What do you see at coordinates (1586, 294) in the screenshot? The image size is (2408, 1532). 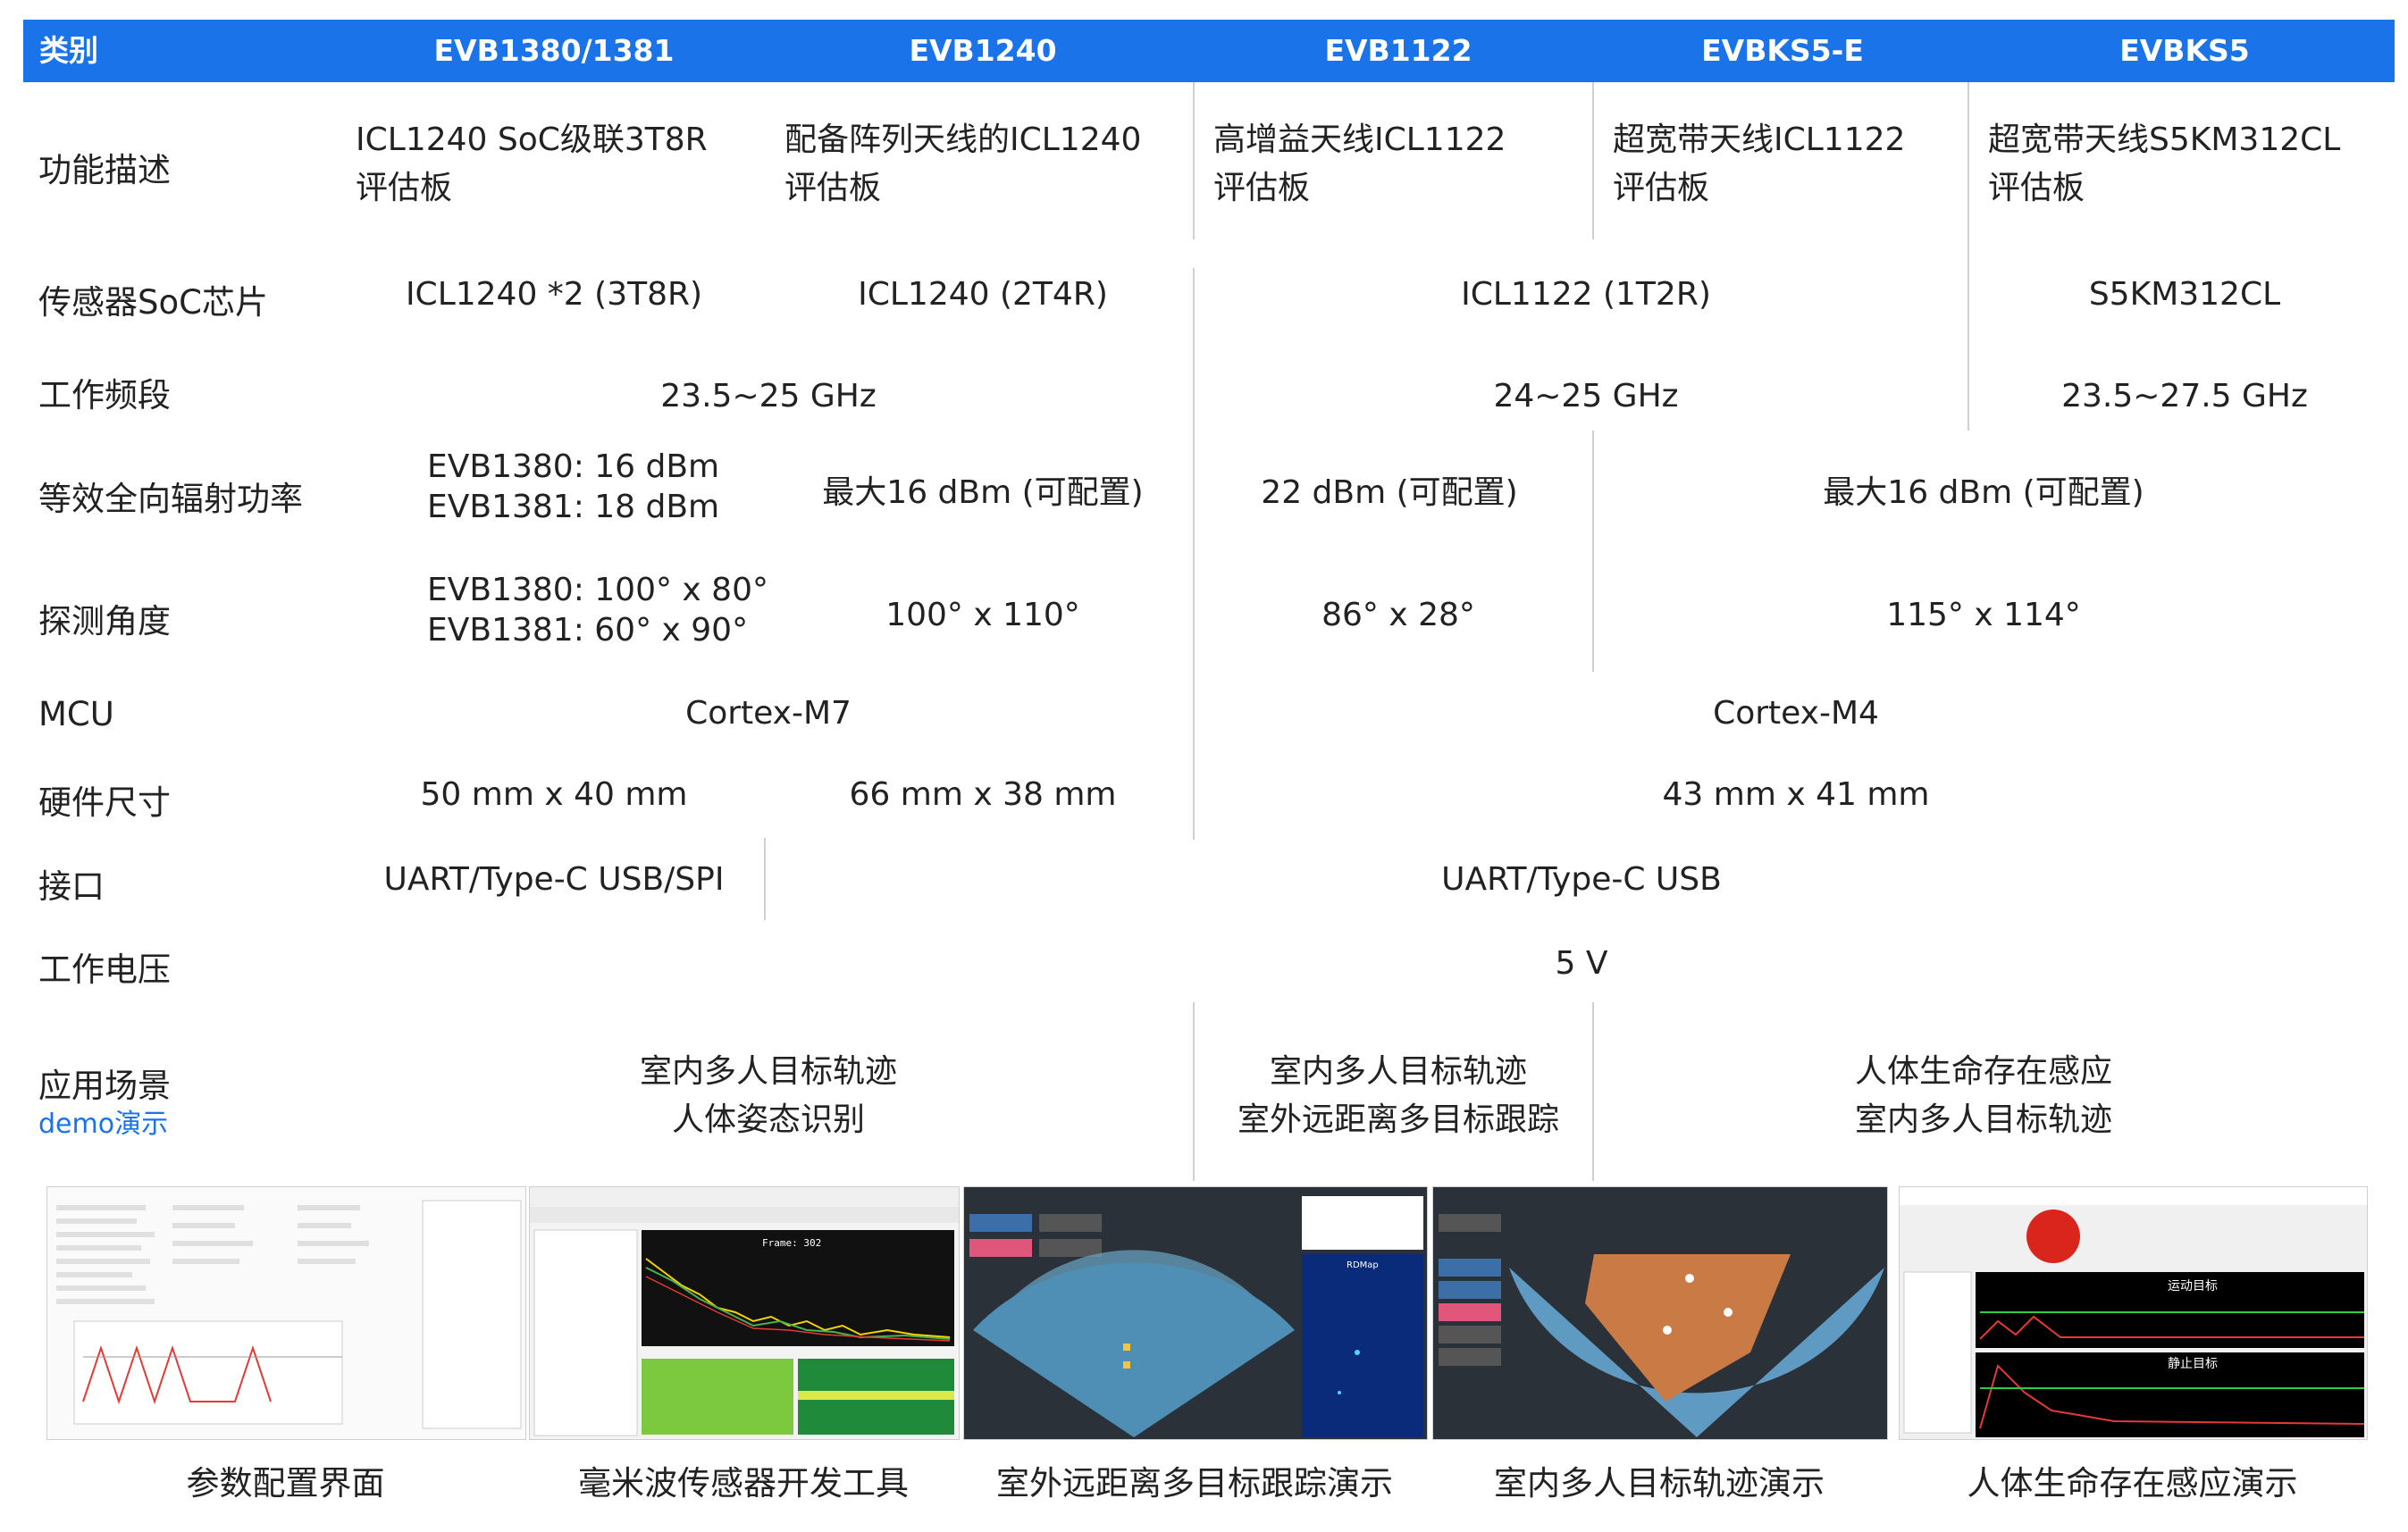 I see `soc-icl1122: ICL1122 (1T2R)` at bounding box center [1586, 294].